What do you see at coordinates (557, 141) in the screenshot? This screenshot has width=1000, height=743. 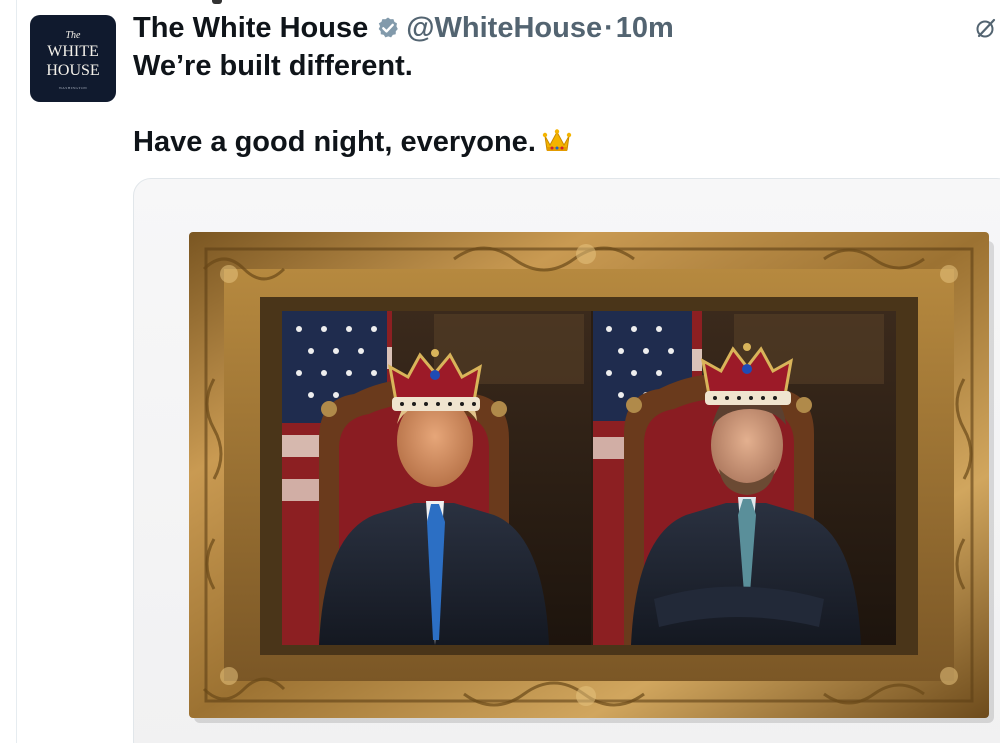 I see `crown-emoji-icon` at bounding box center [557, 141].